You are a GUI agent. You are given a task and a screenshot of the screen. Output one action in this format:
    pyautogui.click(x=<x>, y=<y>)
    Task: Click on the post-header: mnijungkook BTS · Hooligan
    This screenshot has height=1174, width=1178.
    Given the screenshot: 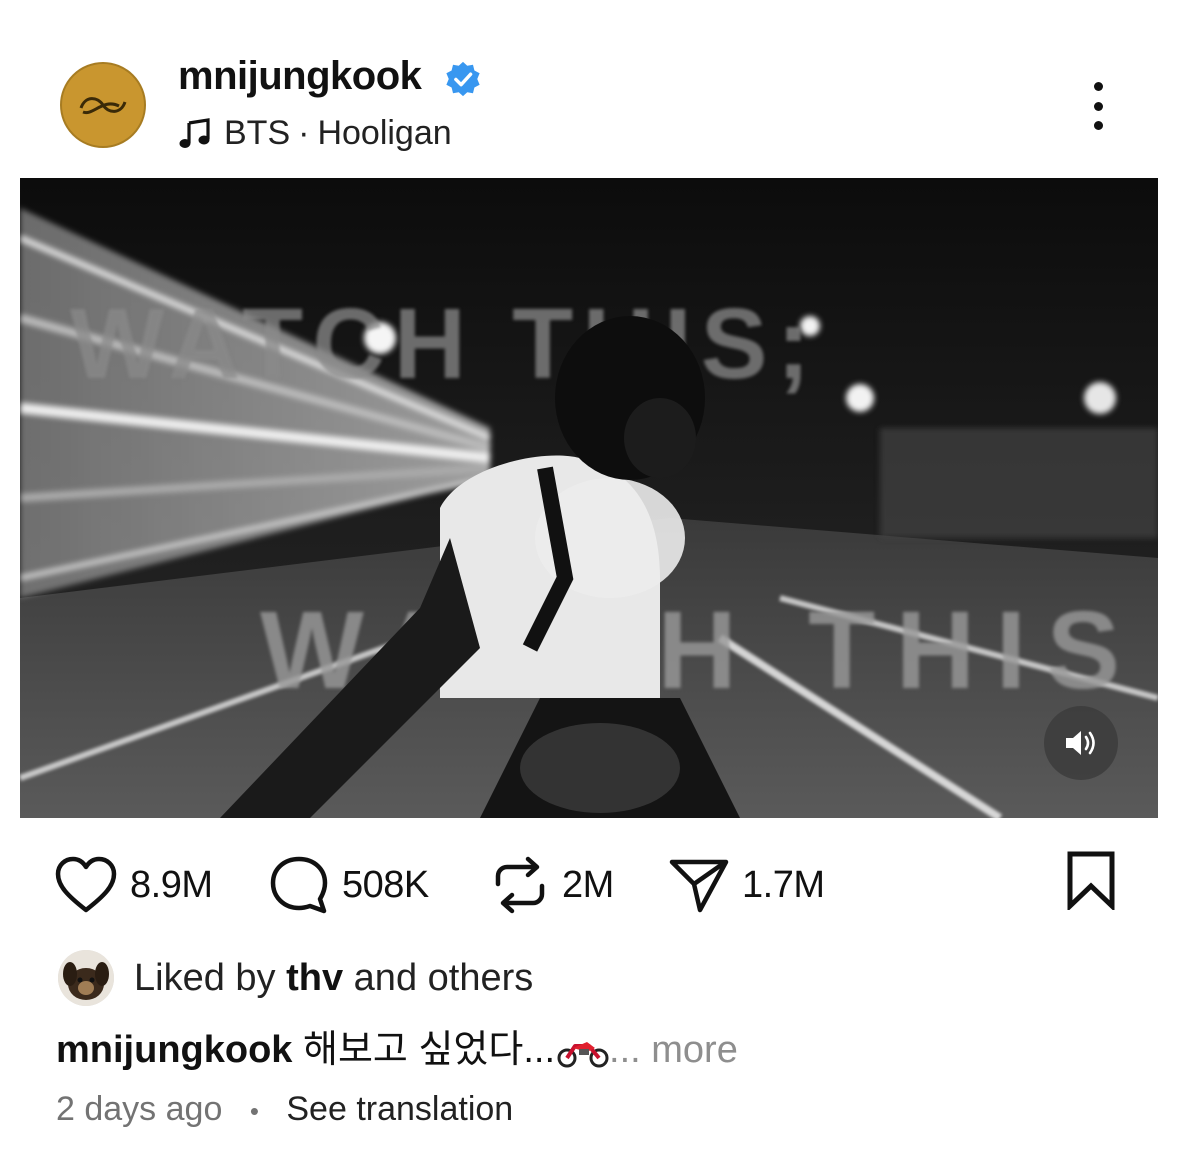 What is the action you would take?
    pyautogui.click(x=589, y=85)
    